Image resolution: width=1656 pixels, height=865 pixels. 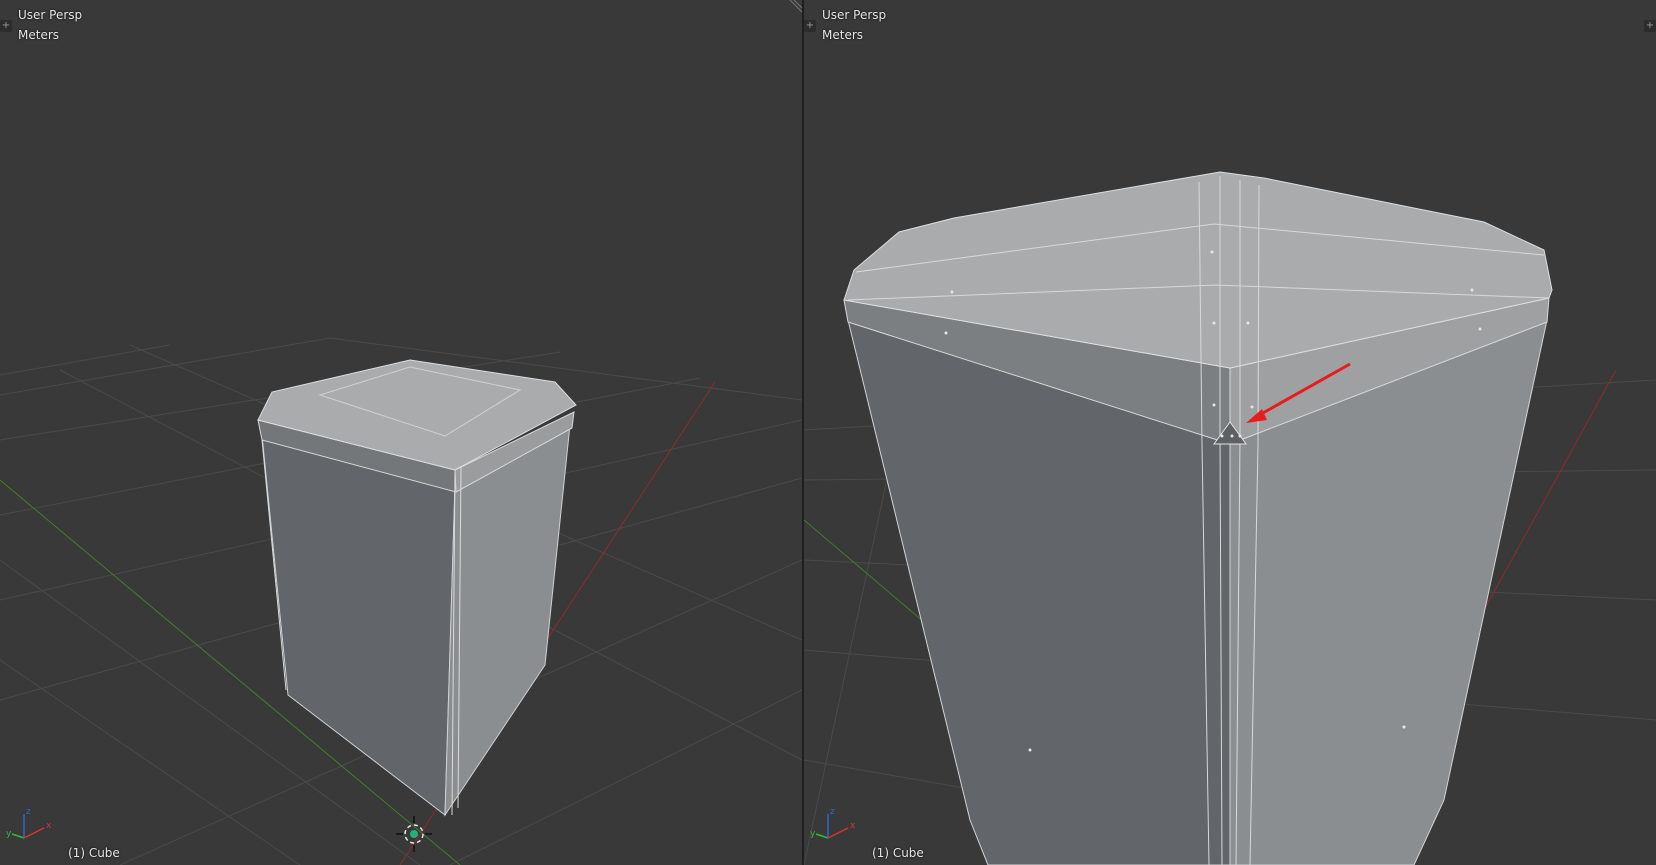 What do you see at coordinates (417, 588) in the screenshot?
I see `cube-mesh-left` at bounding box center [417, 588].